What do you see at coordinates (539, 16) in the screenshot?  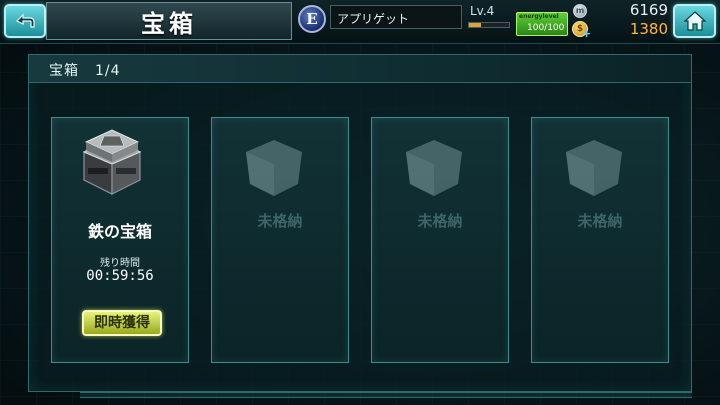 I see `energy-label: energylevel` at bounding box center [539, 16].